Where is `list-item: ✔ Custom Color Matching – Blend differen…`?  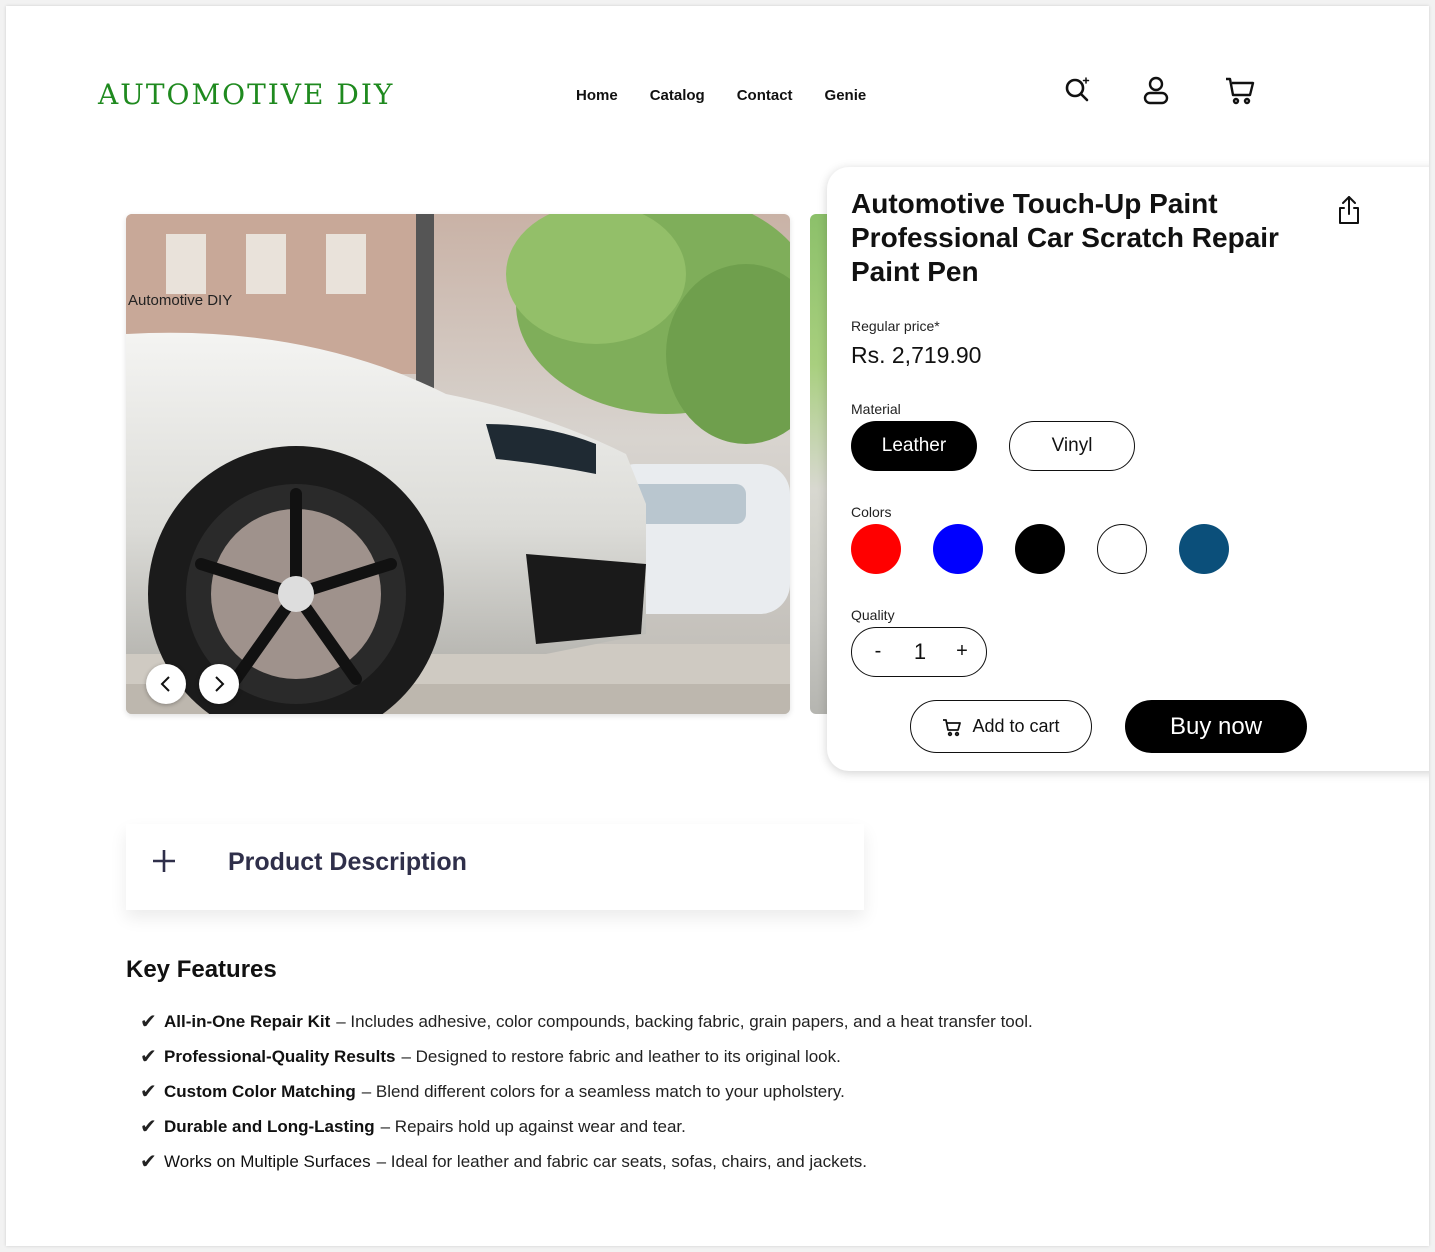 list-item: ✔ Custom Color Matching – Blend differen… is located at coordinates (586, 1099).